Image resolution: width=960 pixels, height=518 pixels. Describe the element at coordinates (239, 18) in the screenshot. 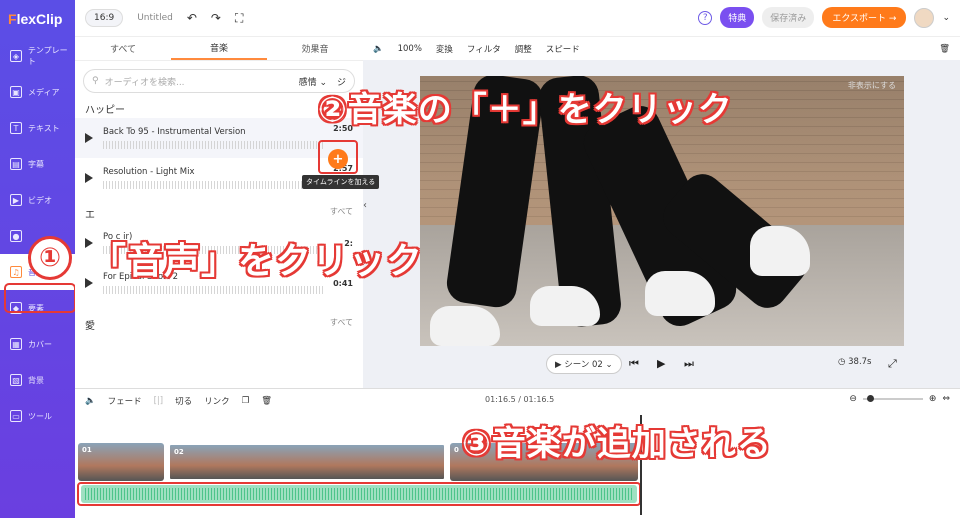

I see `fullscreen-icon: ⛶` at that location.